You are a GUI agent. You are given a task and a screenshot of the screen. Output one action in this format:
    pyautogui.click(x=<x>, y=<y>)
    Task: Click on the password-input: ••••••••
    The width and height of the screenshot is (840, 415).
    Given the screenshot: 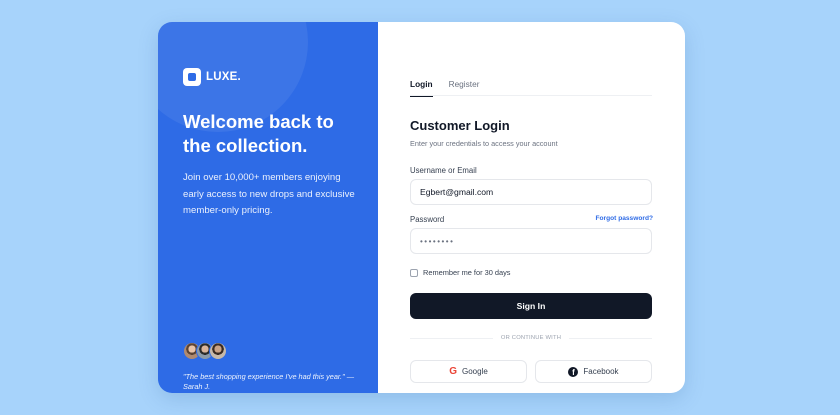 What is the action you would take?
    pyautogui.click(x=531, y=241)
    